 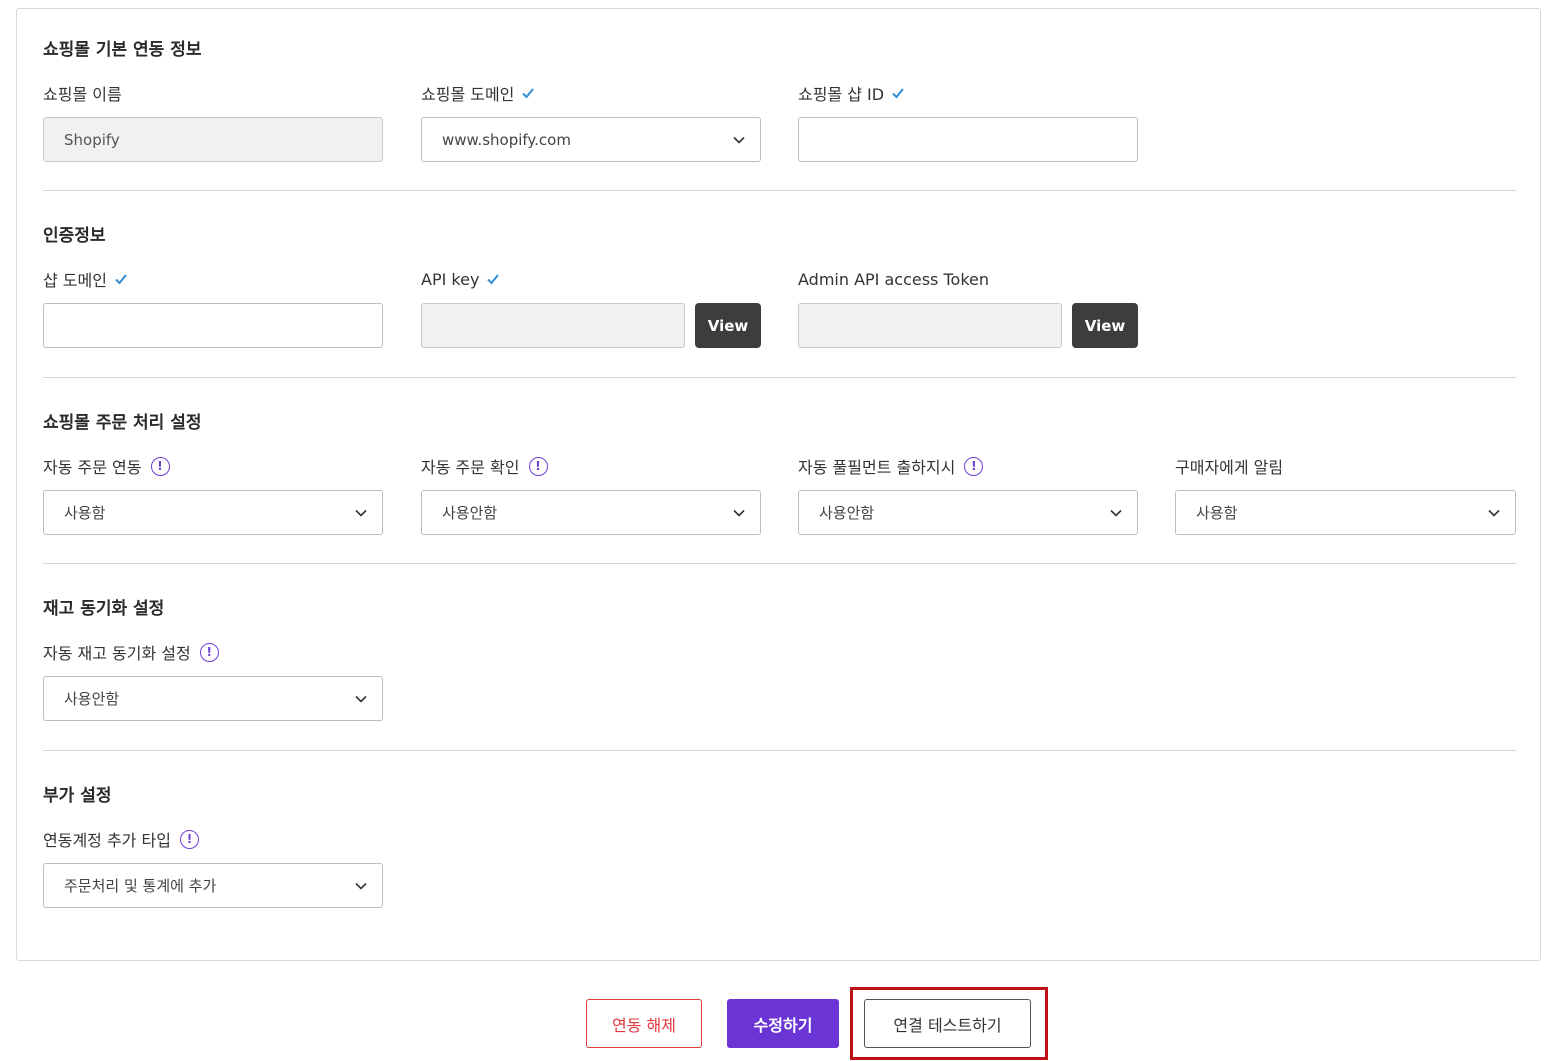 What do you see at coordinates (893, 279) in the screenshot?
I see `admin-token-label: Admin API access Token` at bounding box center [893, 279].